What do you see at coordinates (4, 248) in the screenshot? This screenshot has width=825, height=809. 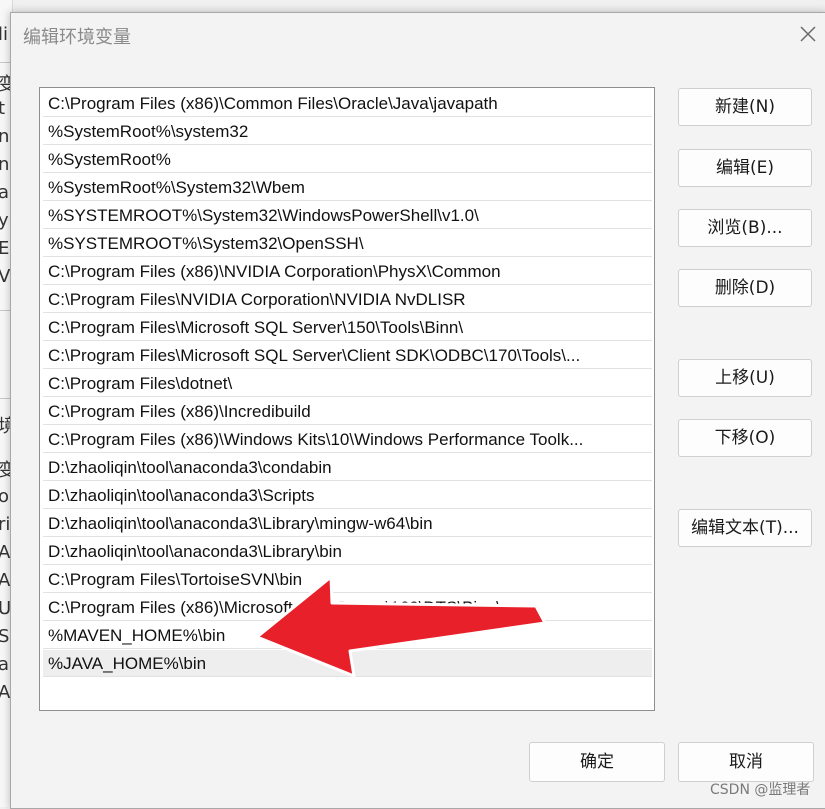 I see `background-text: E` at bounding box center [4, 248].